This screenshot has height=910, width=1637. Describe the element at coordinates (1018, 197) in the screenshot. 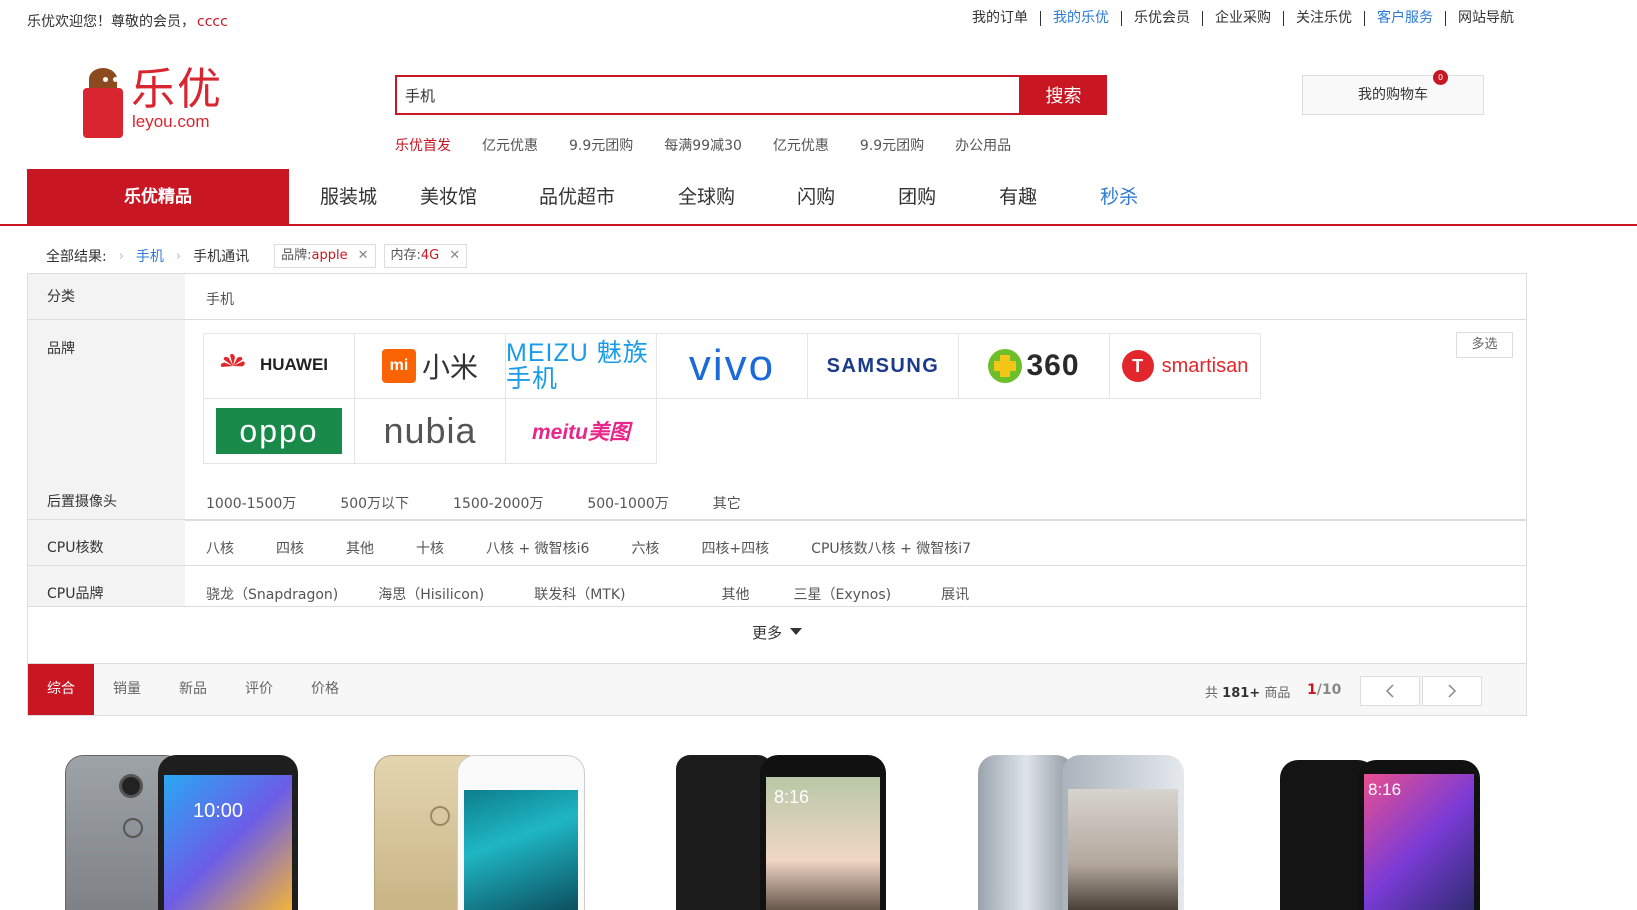

I see `nav-item-fun: 有趣` at that location.